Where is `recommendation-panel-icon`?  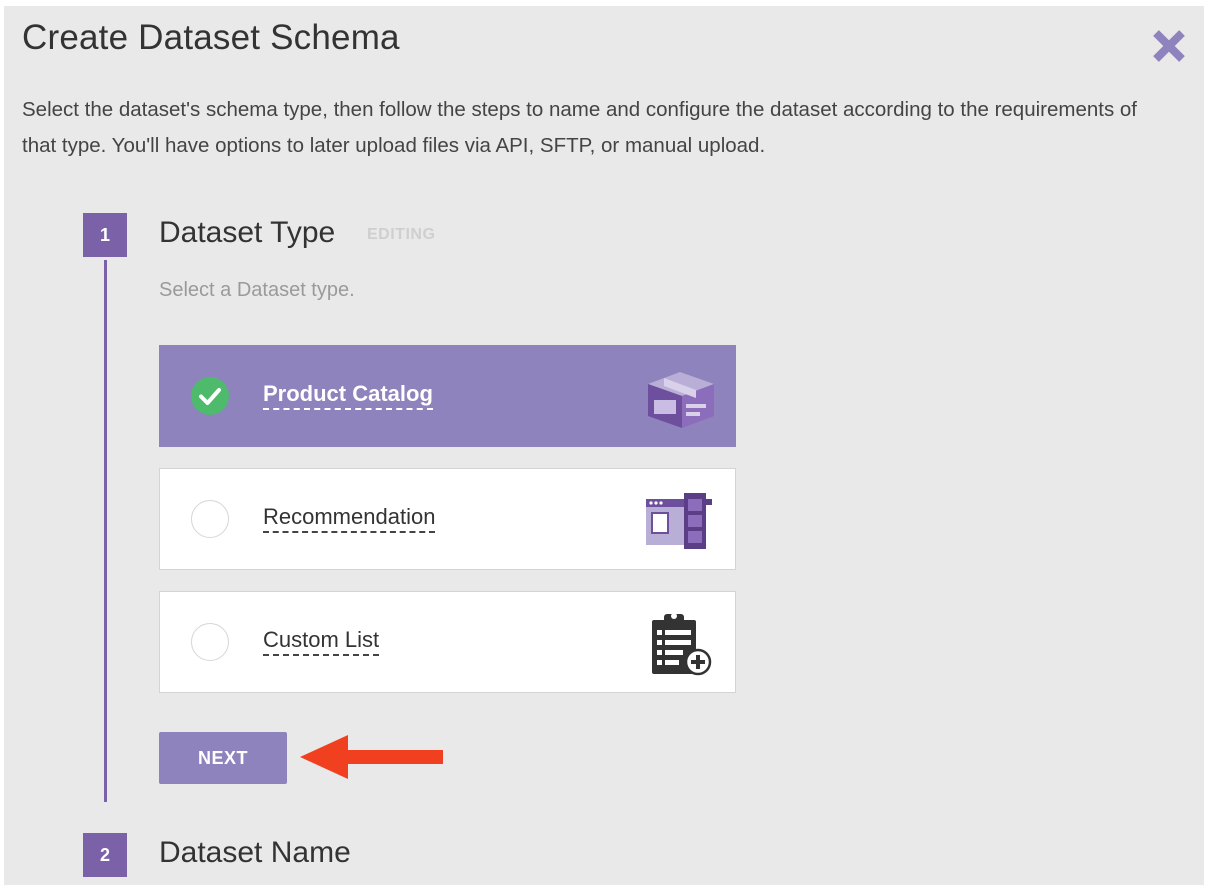 recommendation-panel-icon is located at coordinates (680, 520).